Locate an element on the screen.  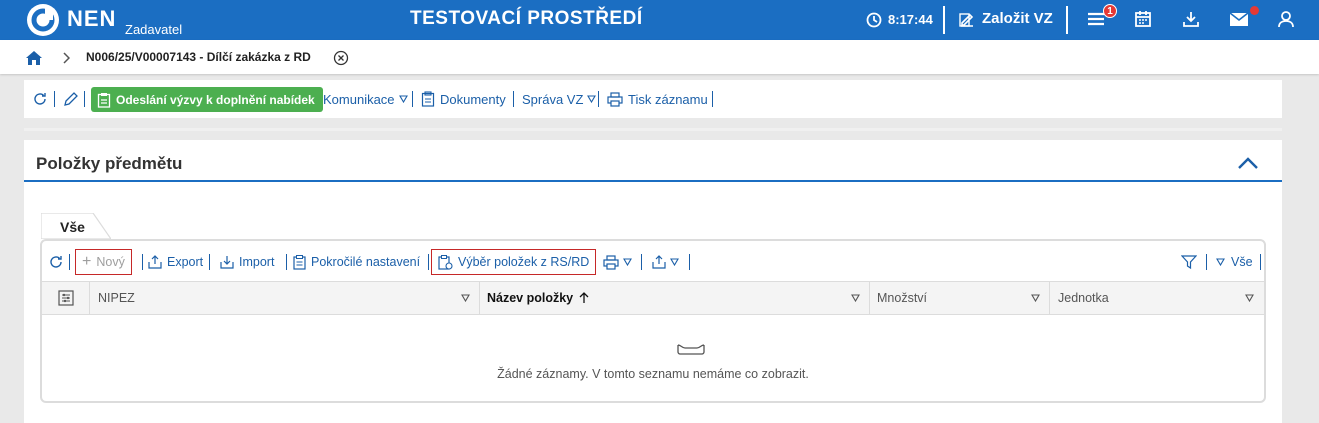
select-items-button: Výběr položek z RS/RD is located at coordinates (514, 262).